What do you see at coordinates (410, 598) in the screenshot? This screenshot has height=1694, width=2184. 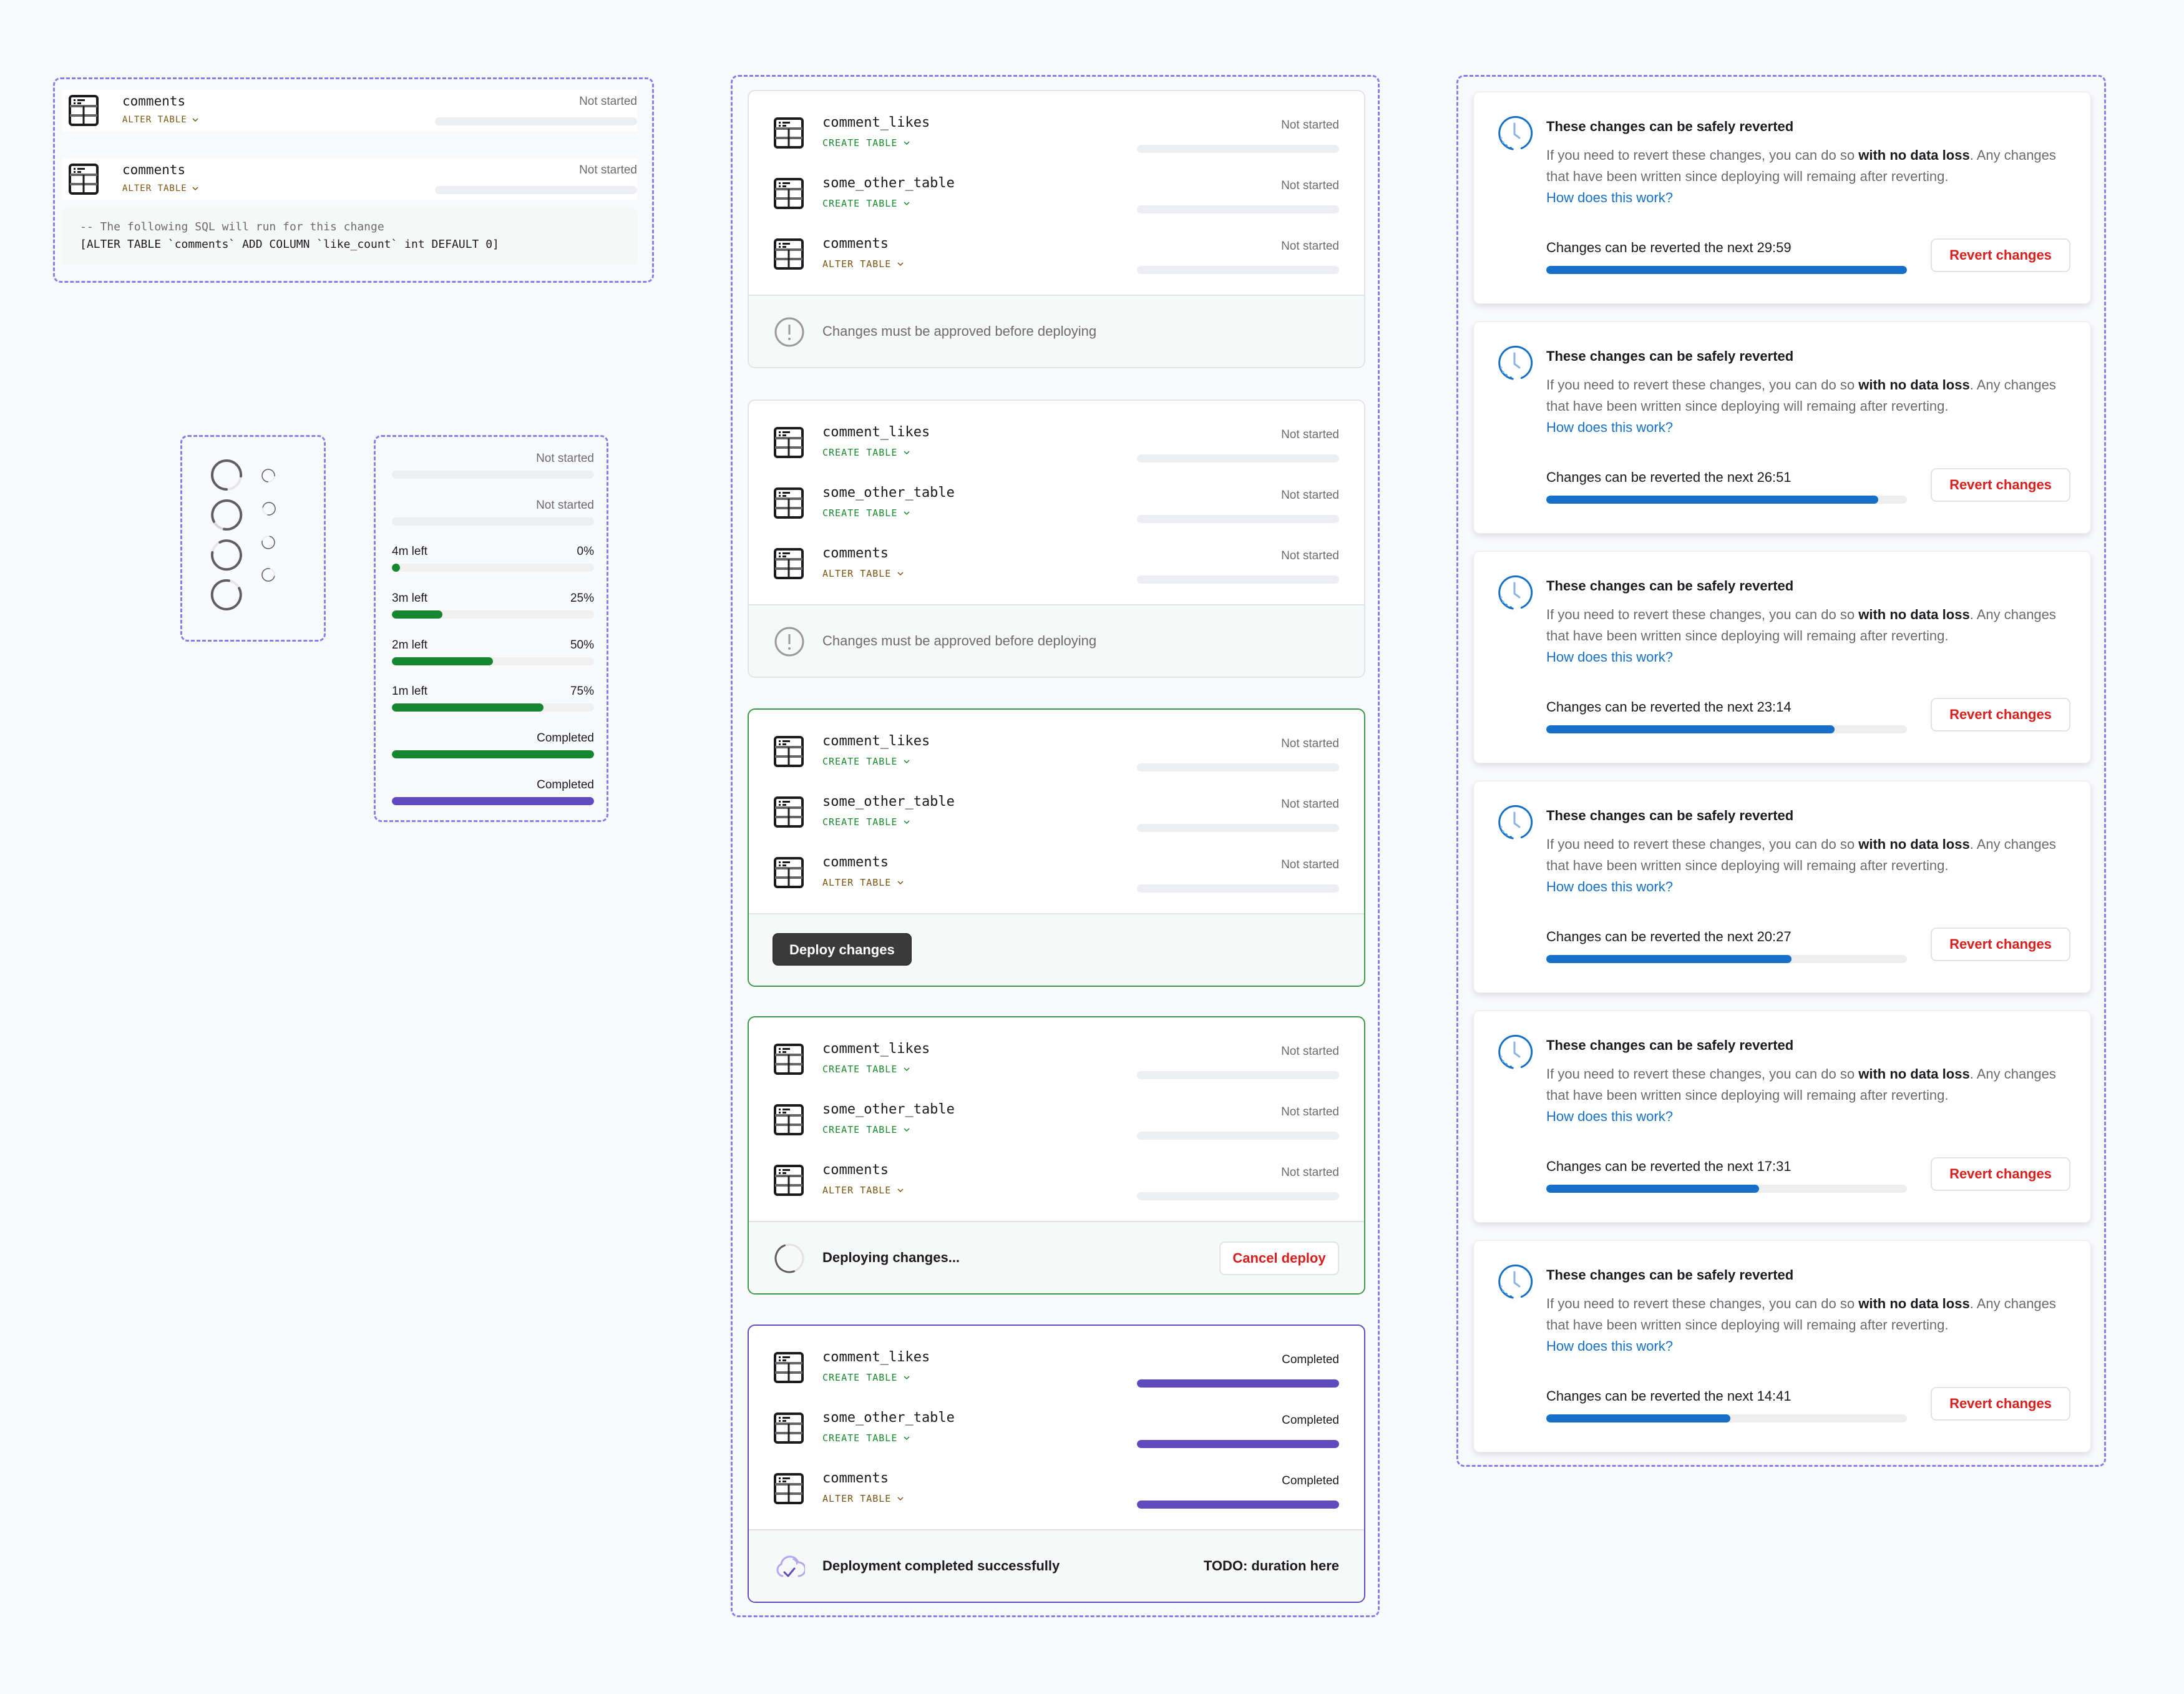 I see `progress-time-left: 3m left` at bounding box center [410, 598].